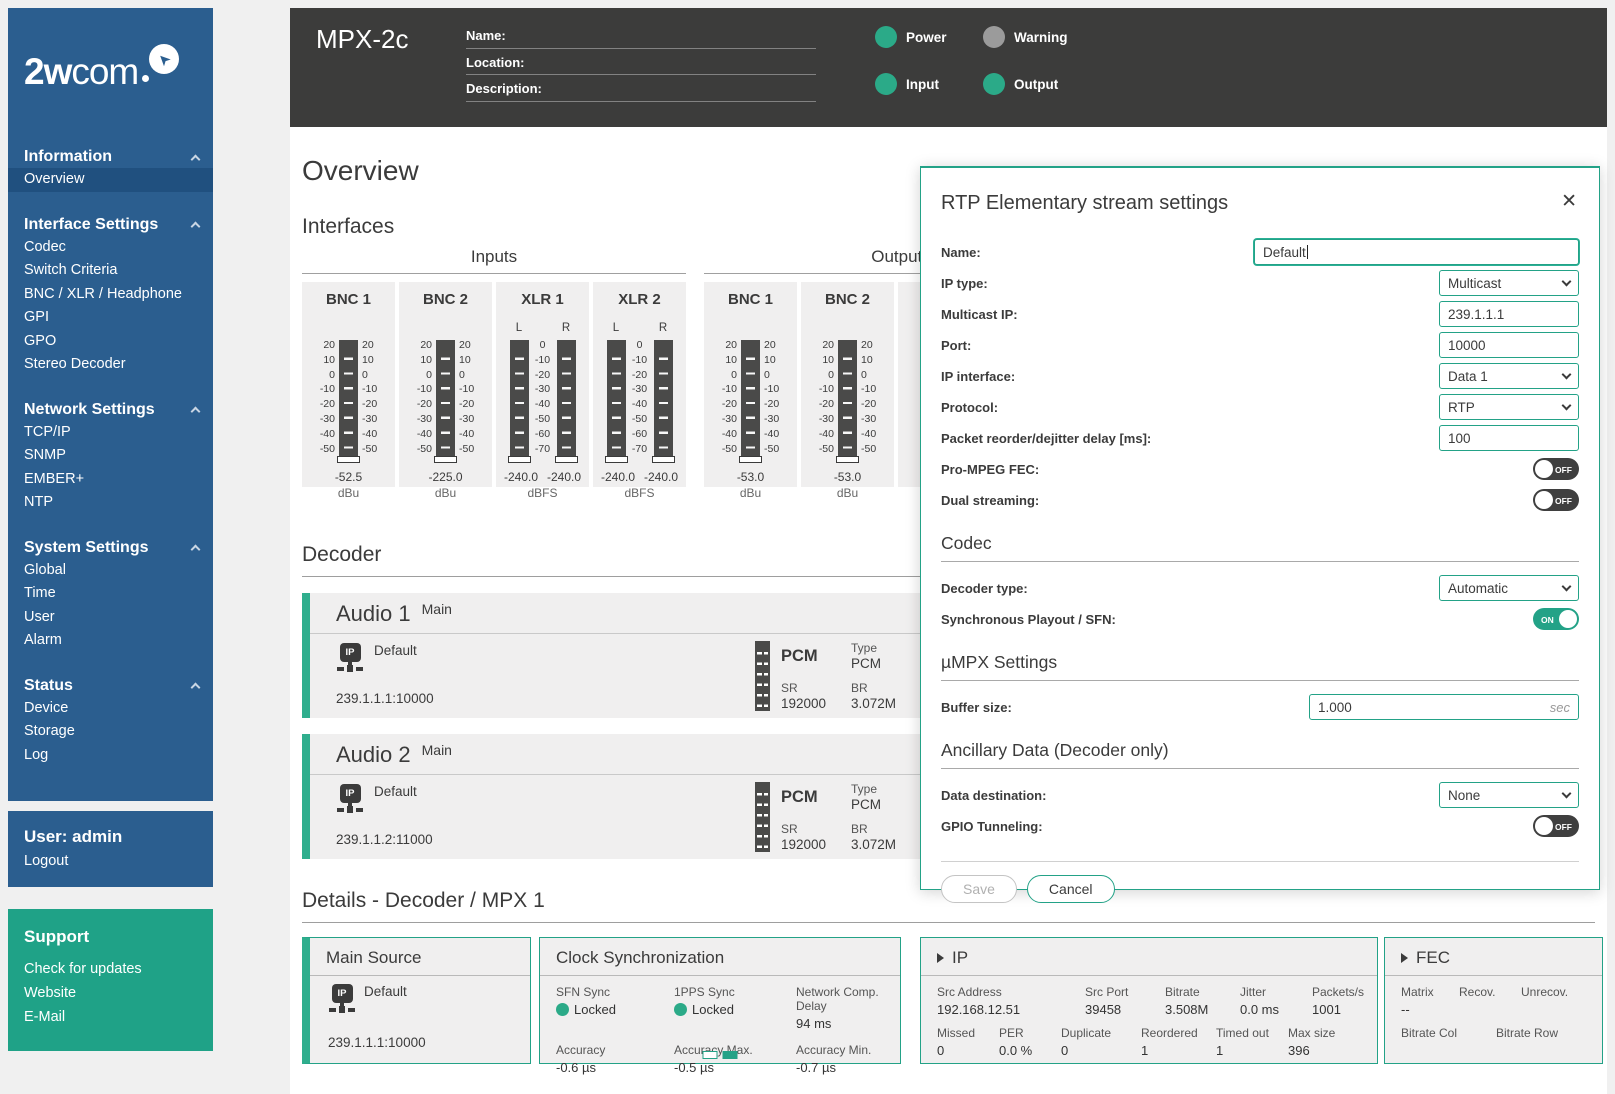  Describe the element at coordinates (1509, 376) in the screenshot. I see `ip-interface-select: Data 1` at that location.